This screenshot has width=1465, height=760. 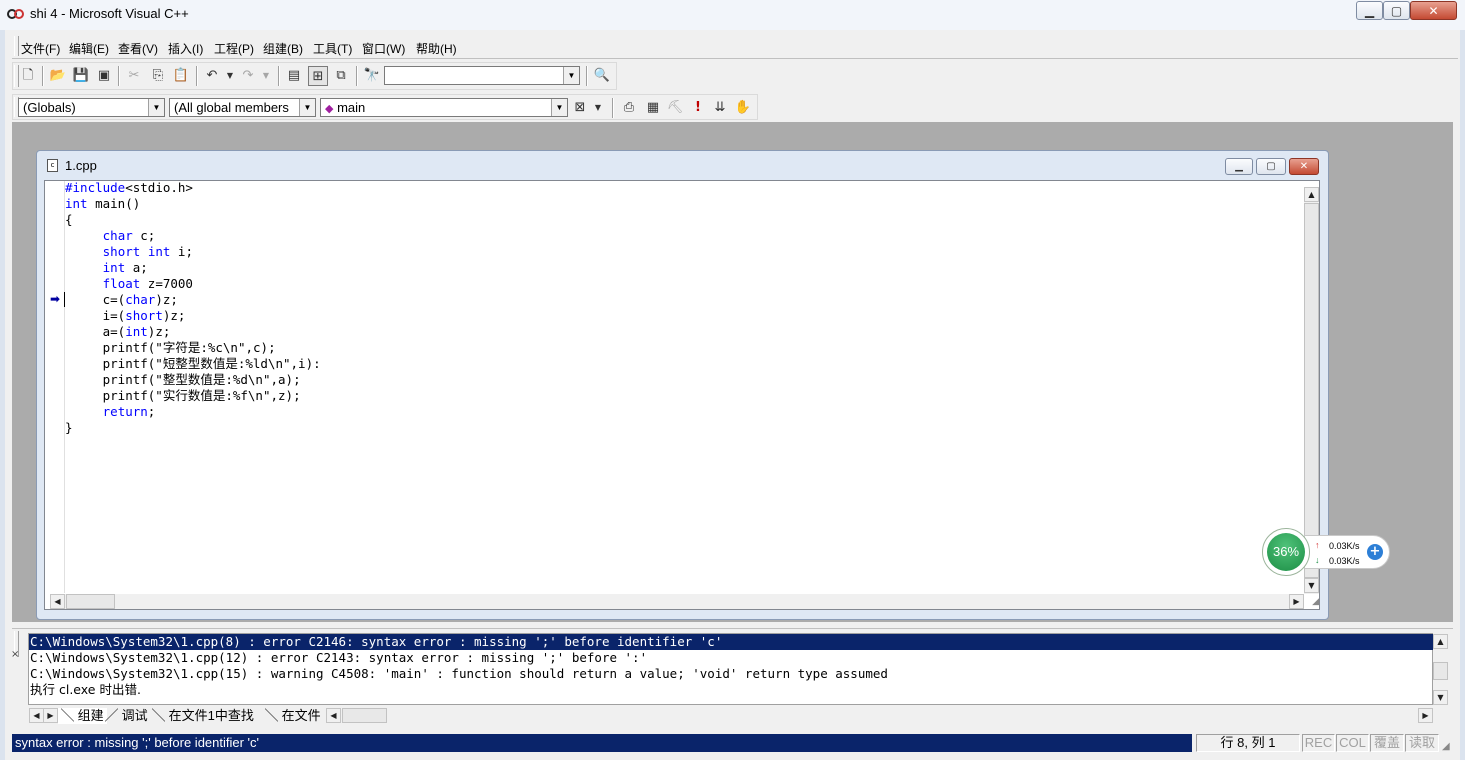 I want to click on code-line: char c;, so click(x=193, y=236).